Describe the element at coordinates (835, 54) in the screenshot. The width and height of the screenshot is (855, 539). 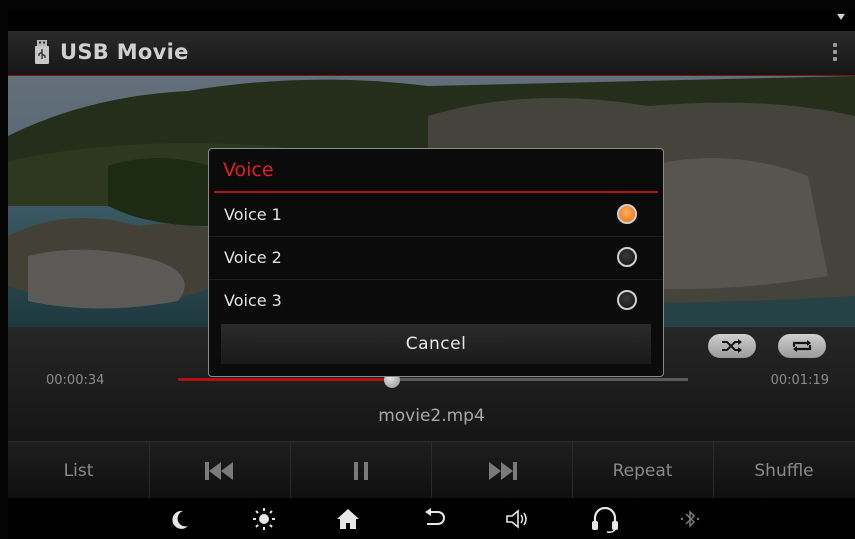
I see `more-options-icon` at that location.